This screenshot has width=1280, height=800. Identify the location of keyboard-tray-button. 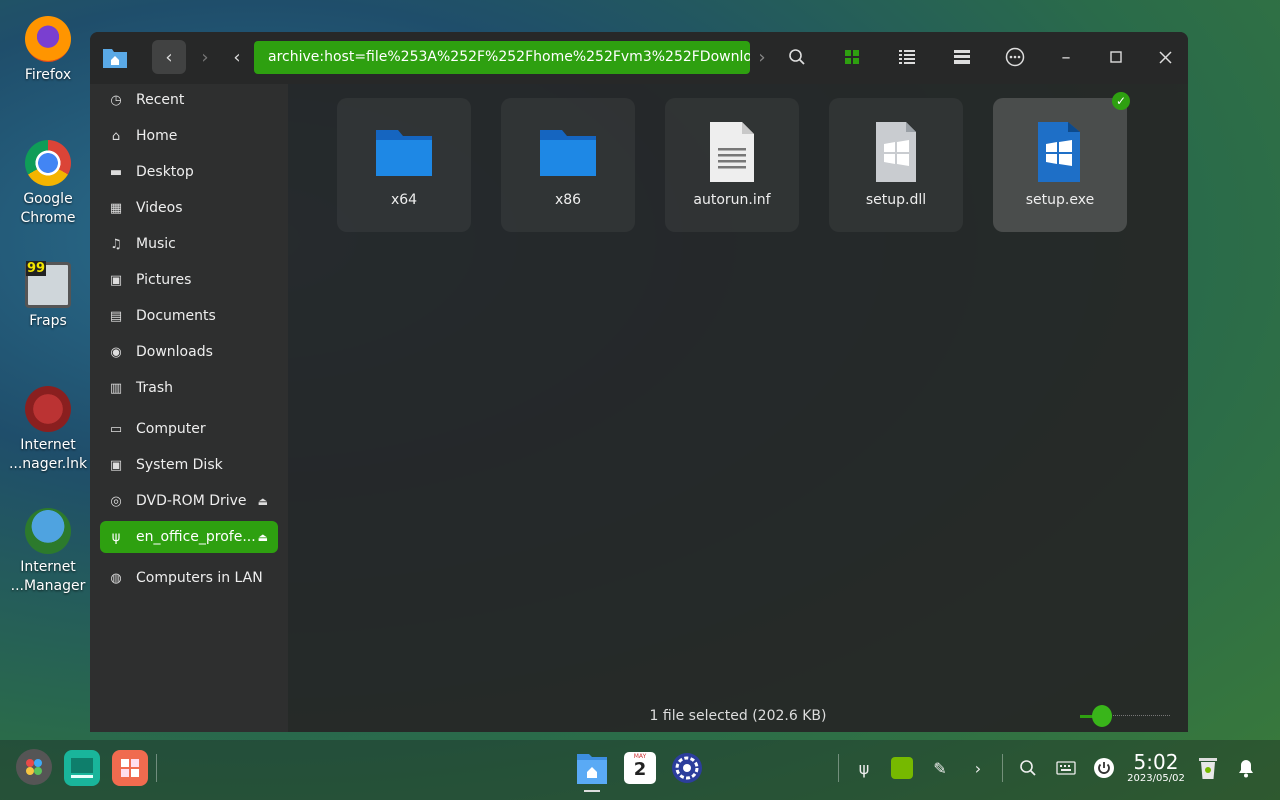
(1066, 768).